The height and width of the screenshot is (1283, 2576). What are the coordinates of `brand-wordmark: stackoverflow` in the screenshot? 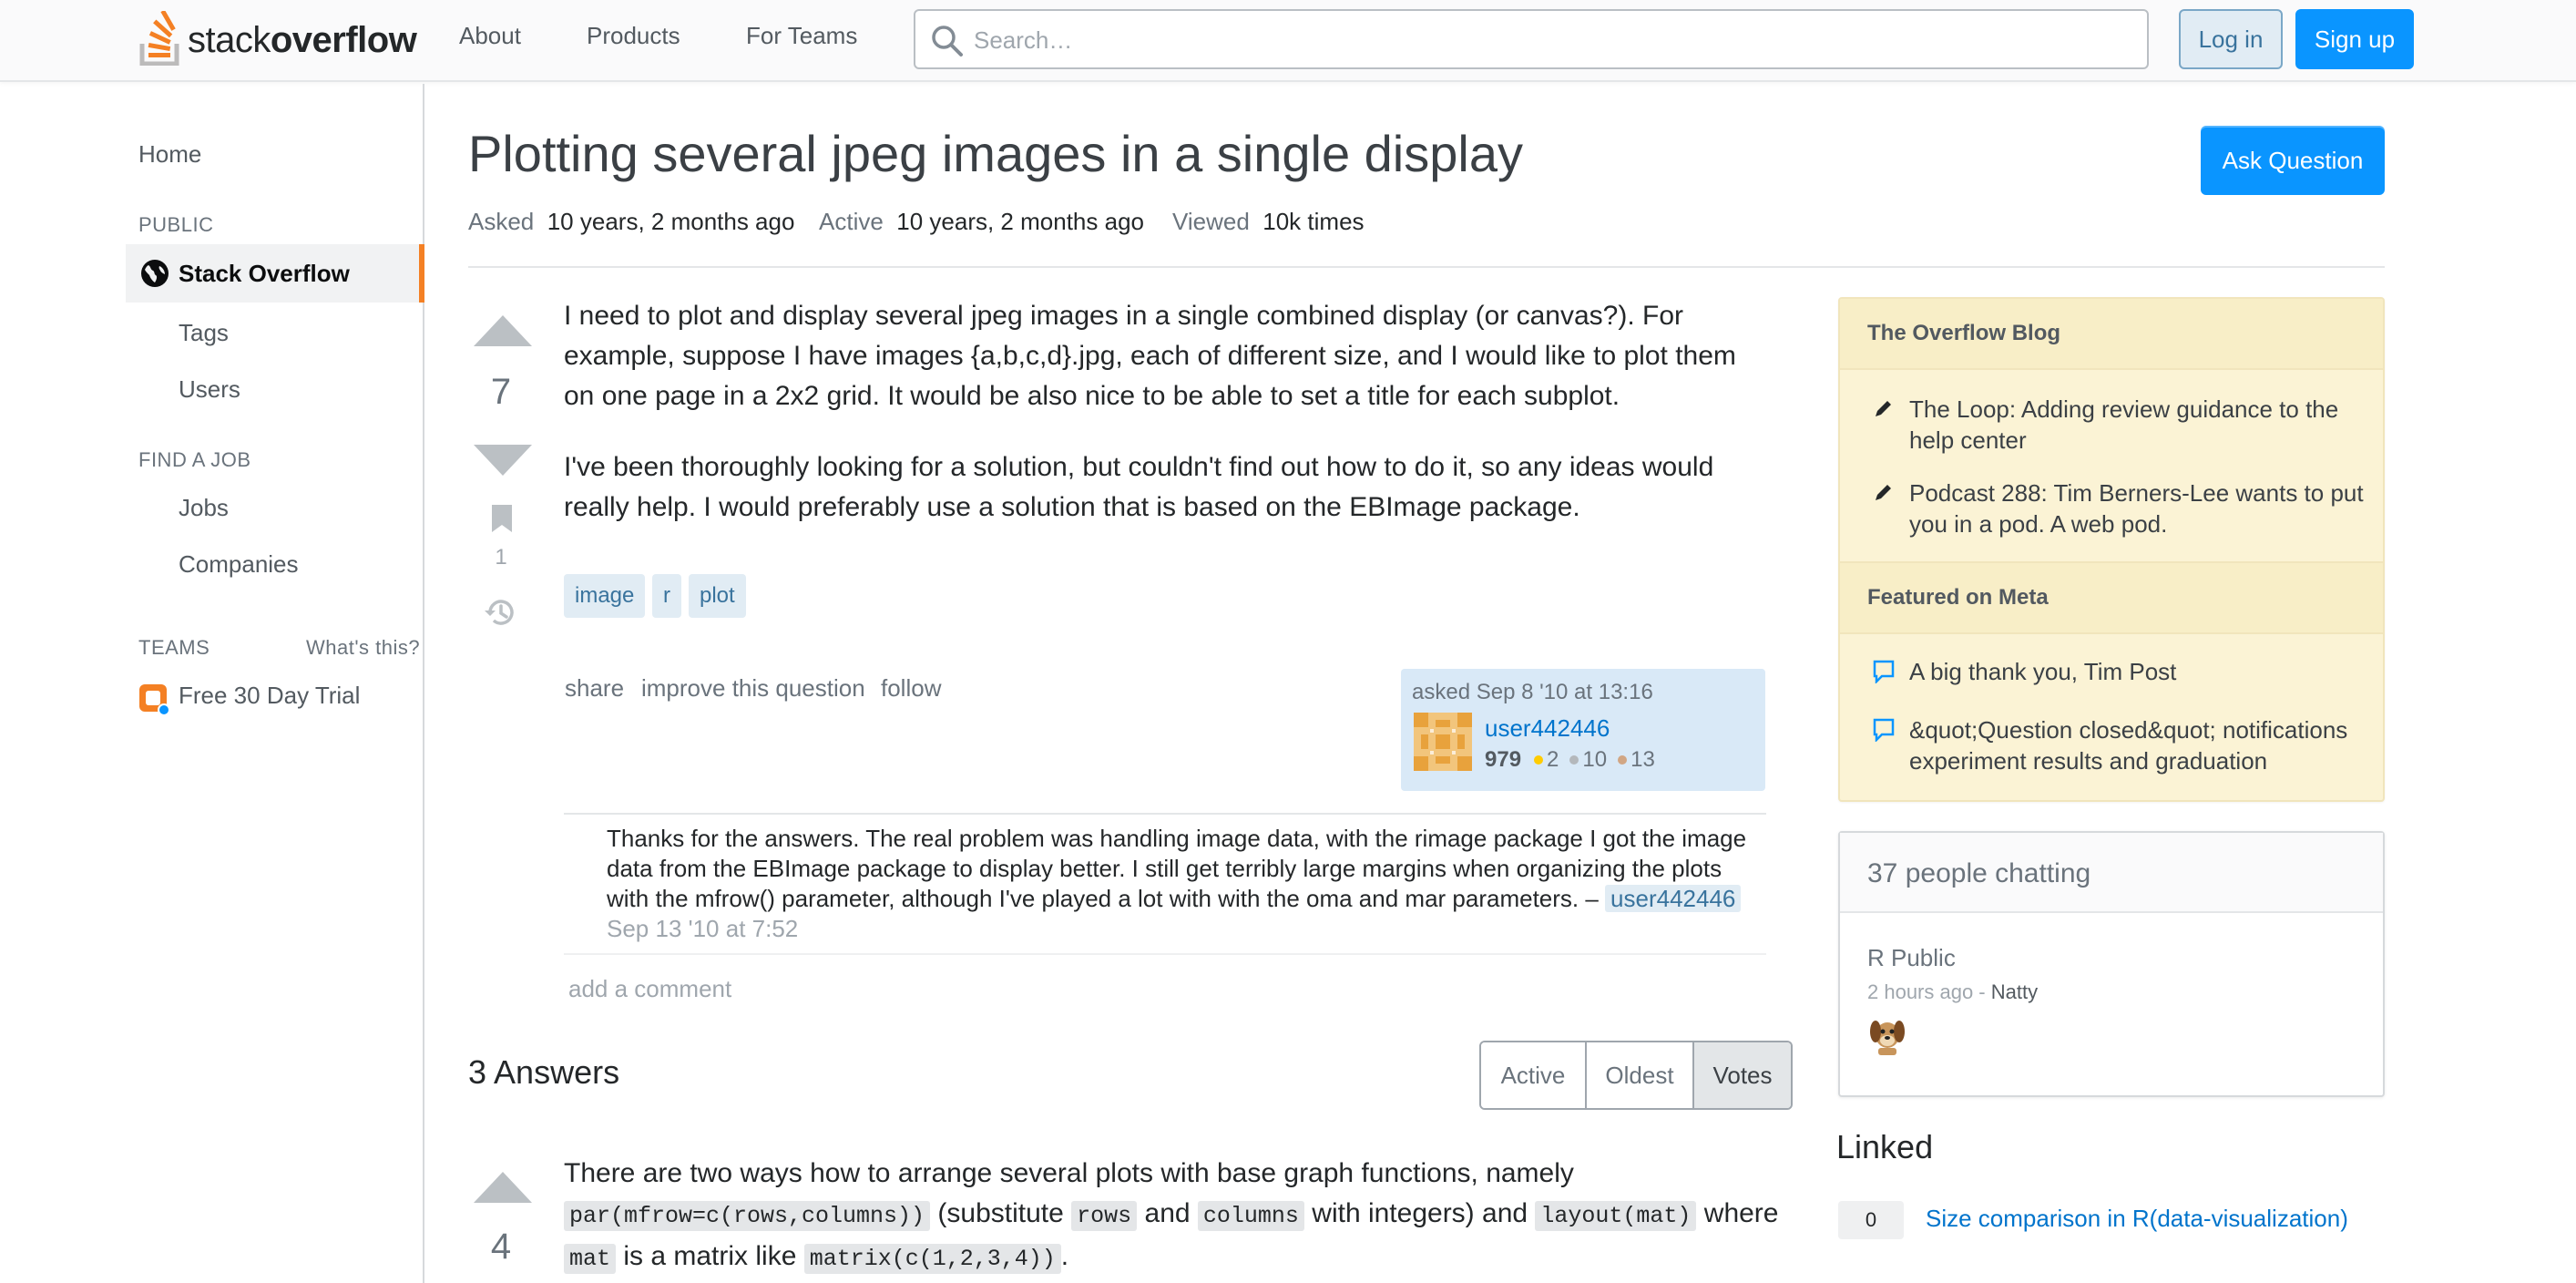 It's located at (302, 41).